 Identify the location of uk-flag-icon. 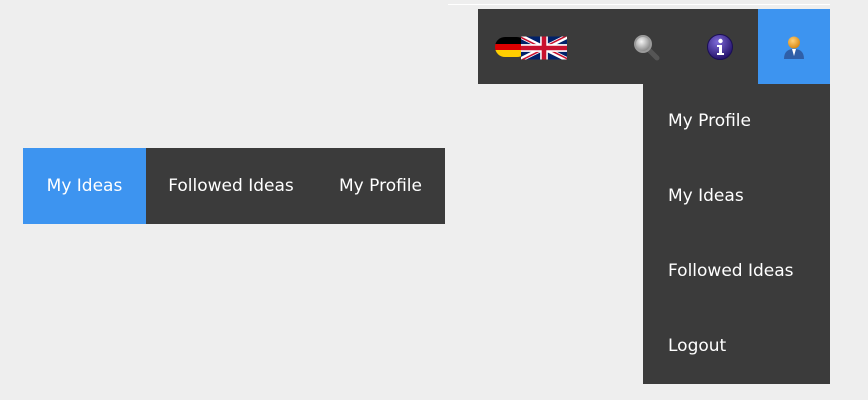
(544, 48).